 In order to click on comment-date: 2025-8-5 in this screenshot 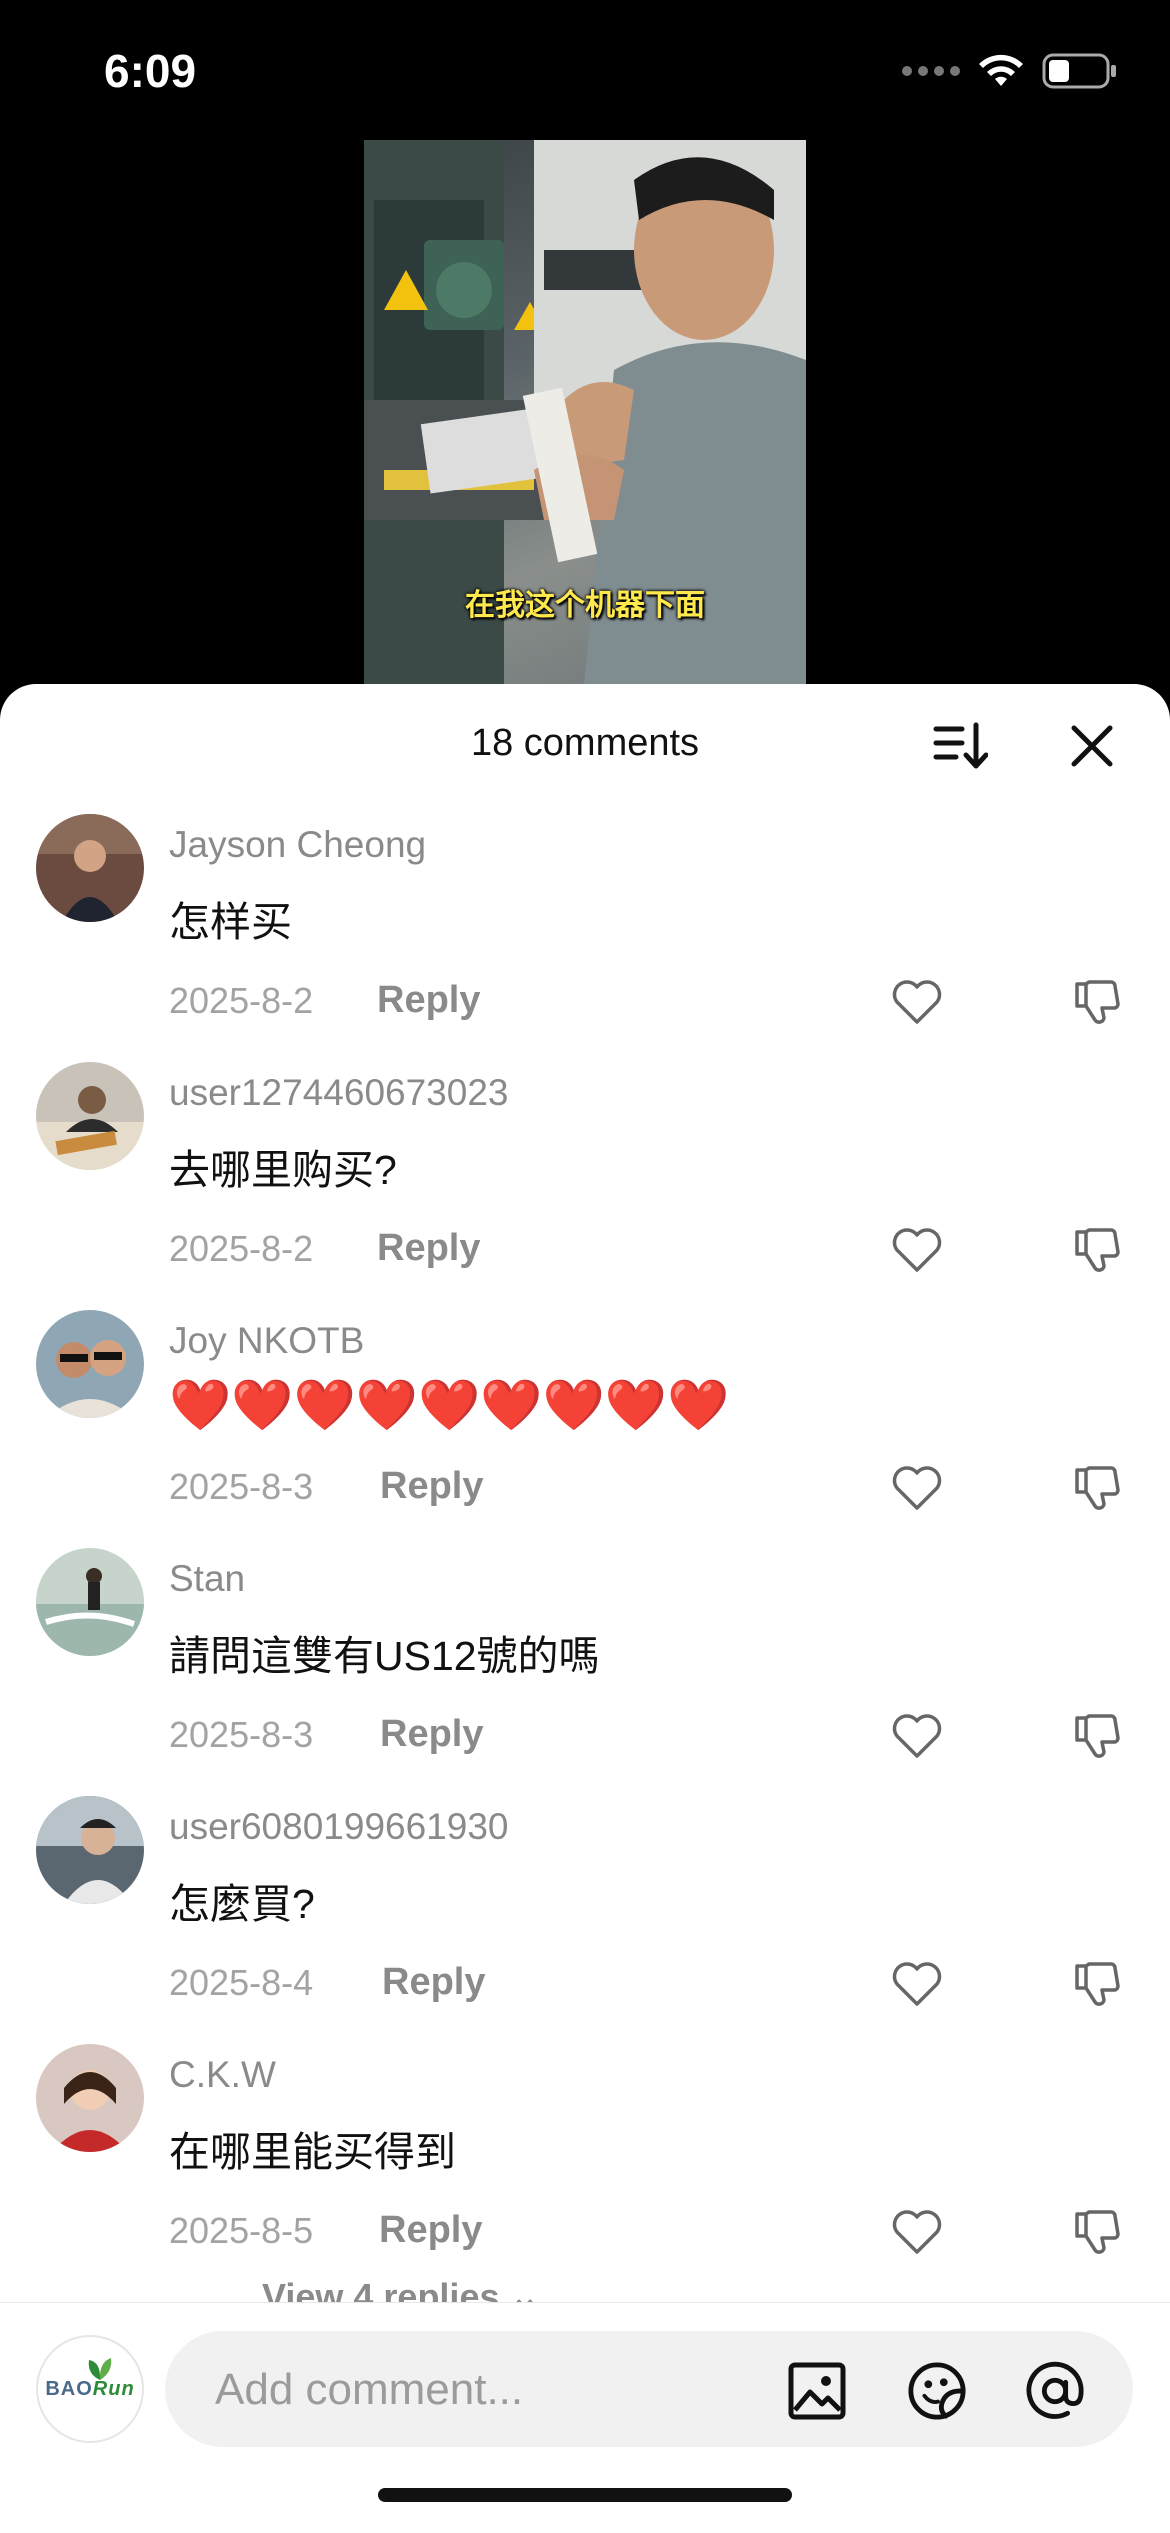, I will do `click(241, 2230)`.